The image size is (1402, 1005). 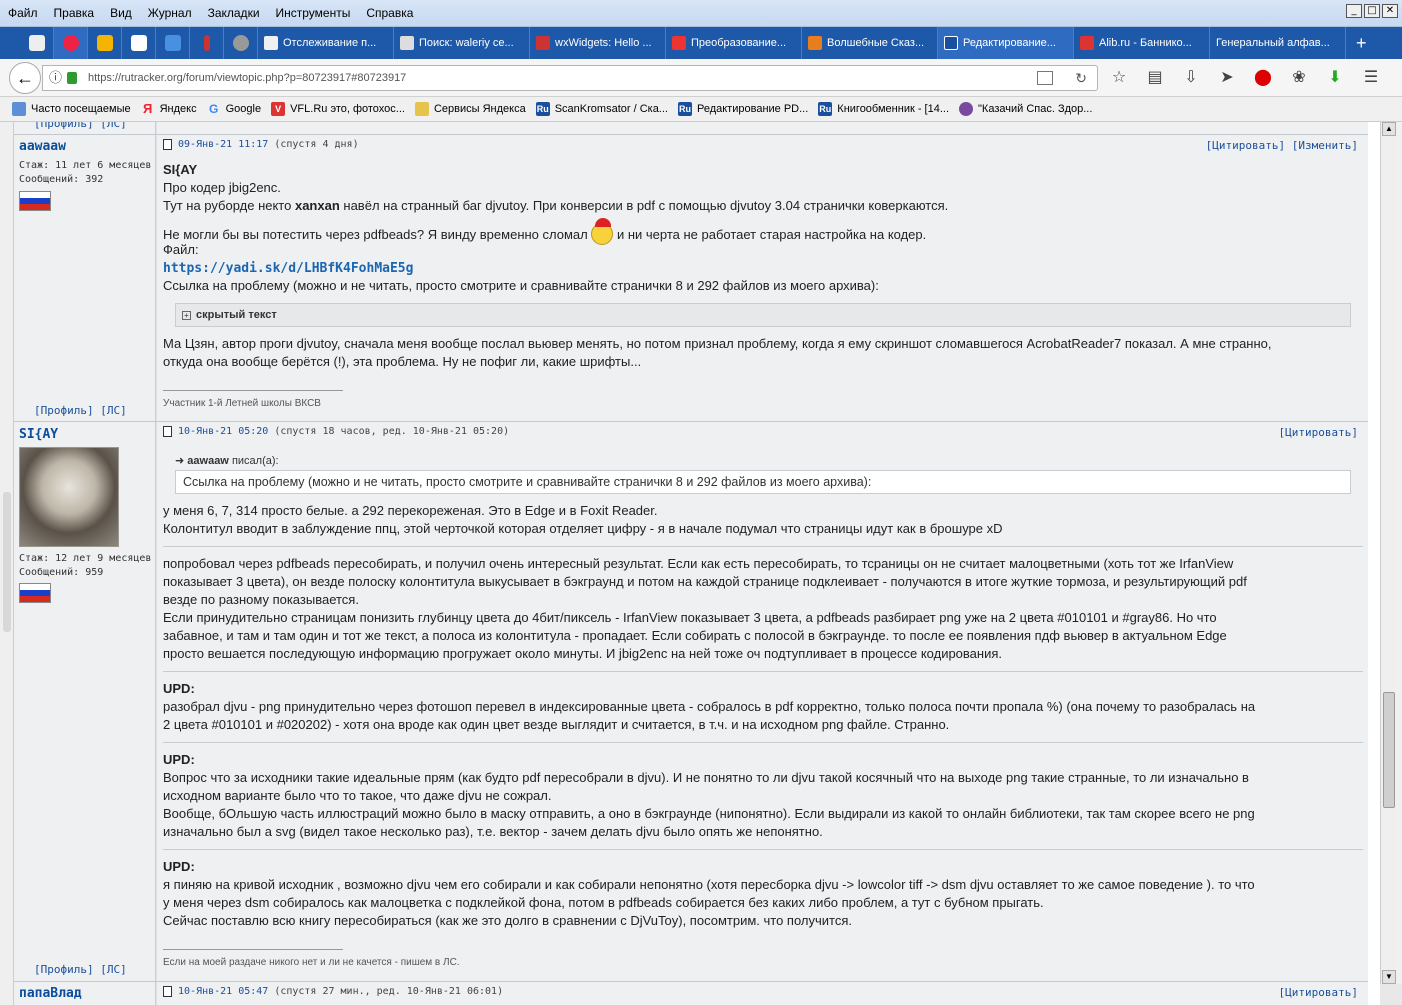 What do you see at coordinates (1155, 77) in the screenshot?
I see `library-icon: ▤` at bounding box center [1155, 77].